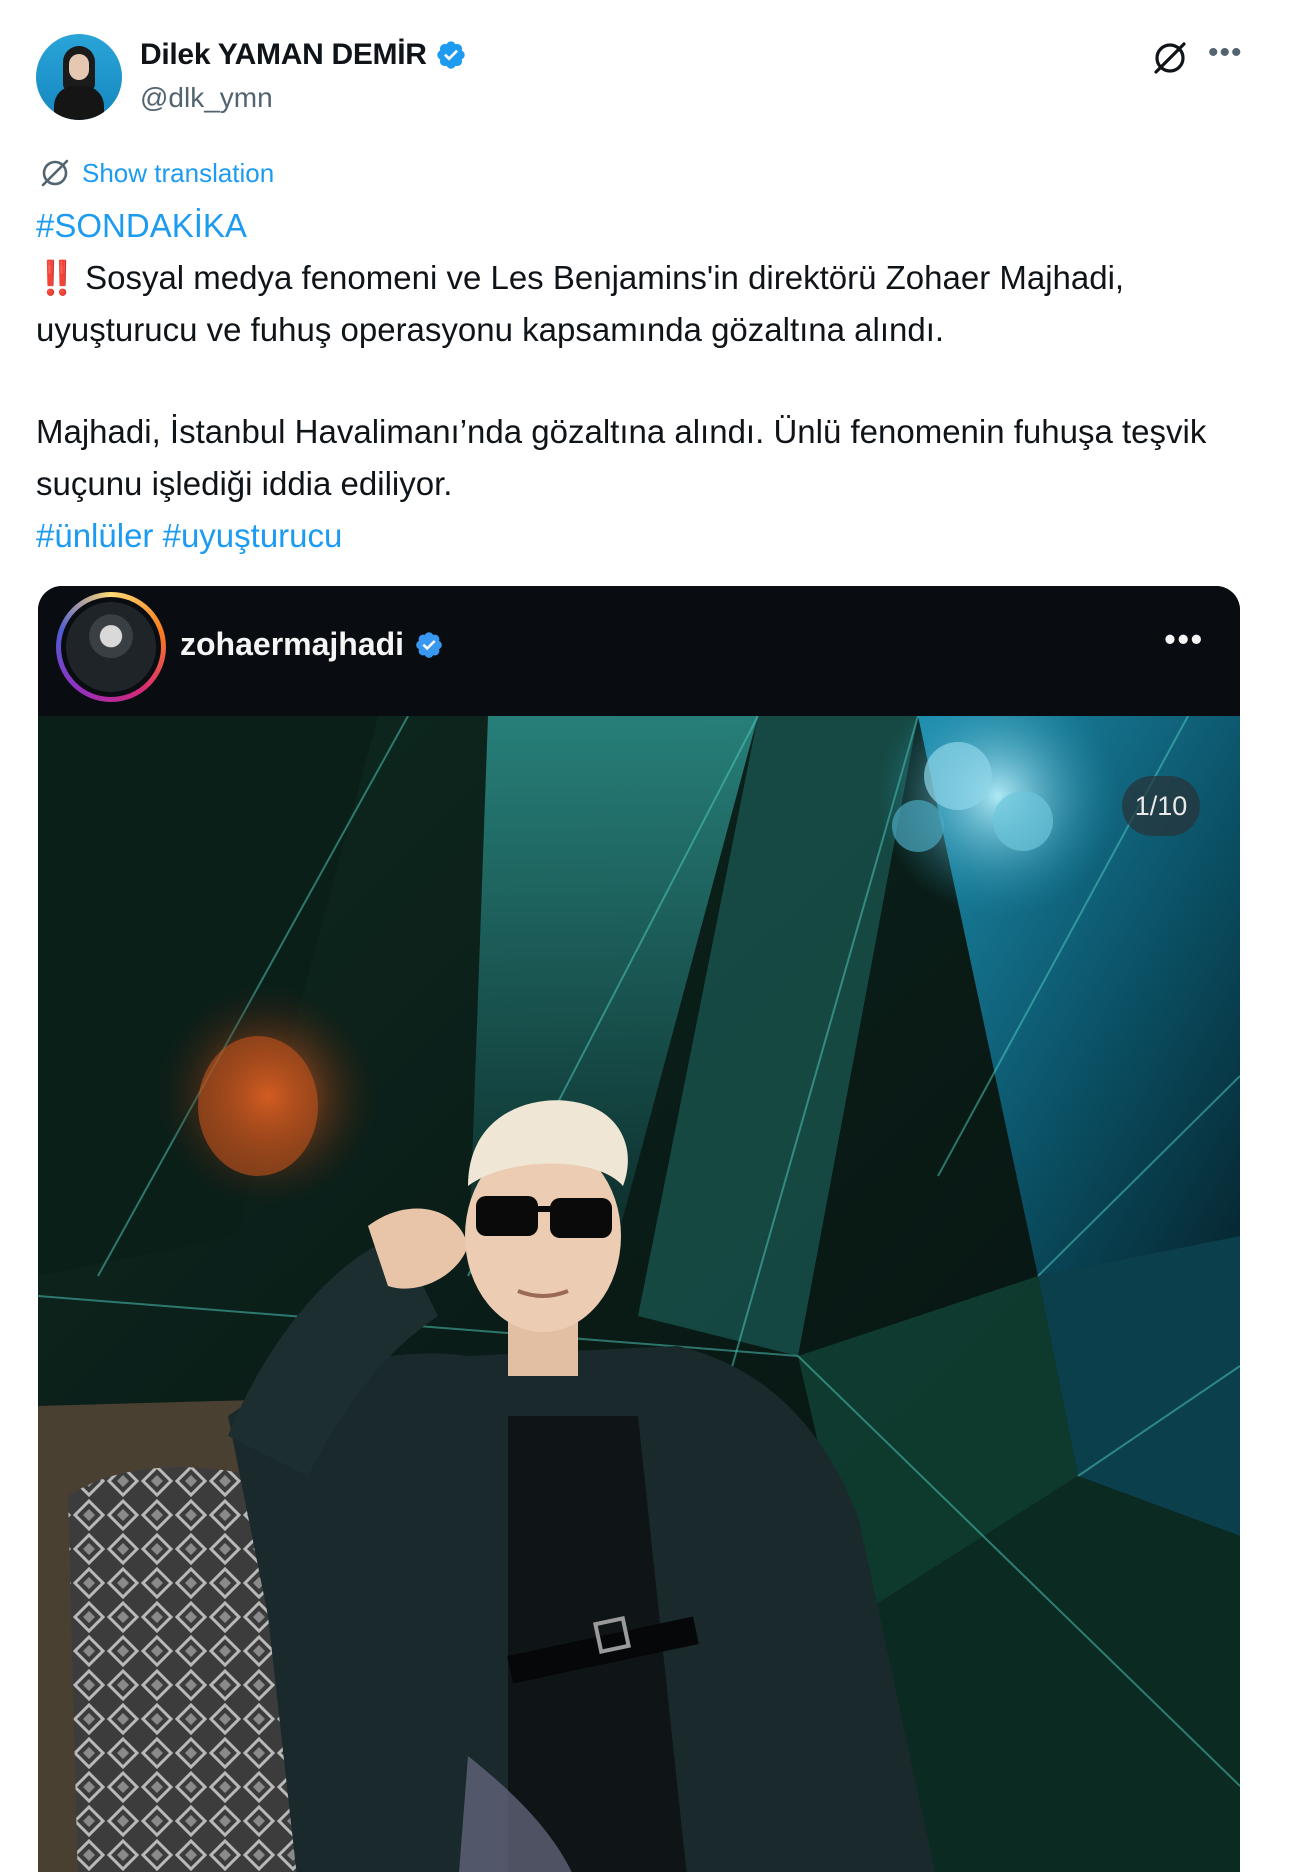  Describe the element at coordinates (141, 225) in the screenshot. I see `hashtag-sondakika: #SONDAKİKA` at that location.